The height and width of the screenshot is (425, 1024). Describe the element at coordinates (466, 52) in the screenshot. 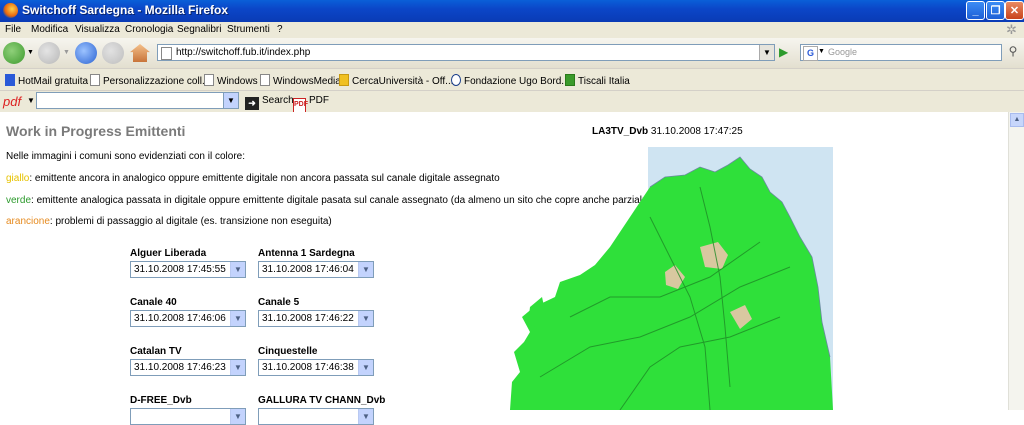

I see `url-bar: http://switchoff.fub.it/index.php ▼` at that location.